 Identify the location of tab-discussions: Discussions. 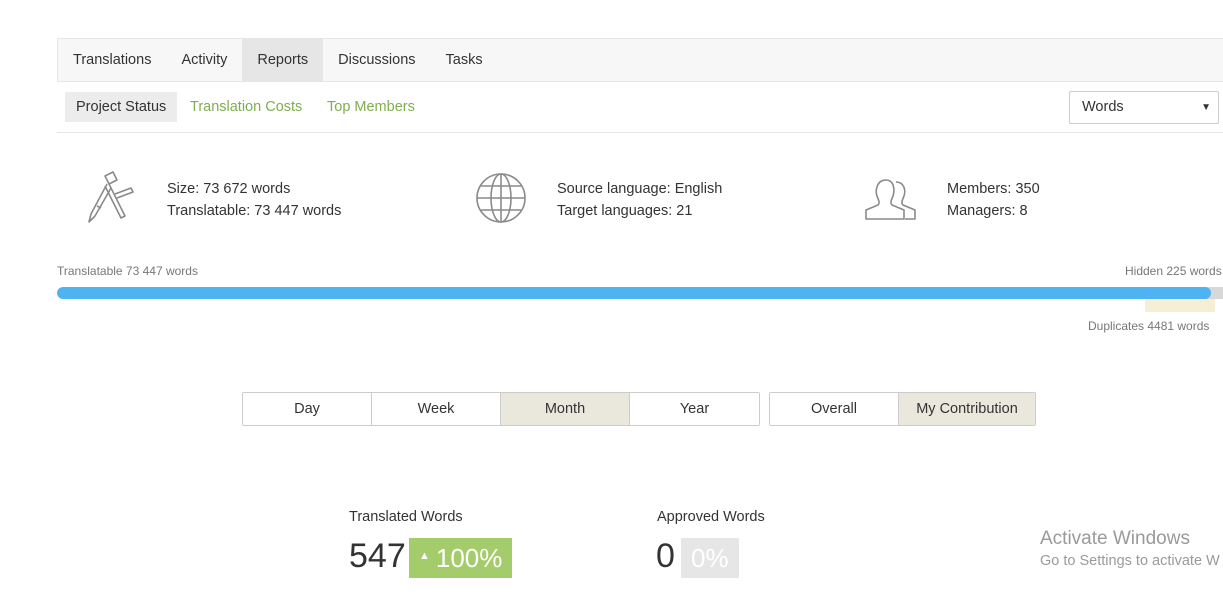
(376, 60).